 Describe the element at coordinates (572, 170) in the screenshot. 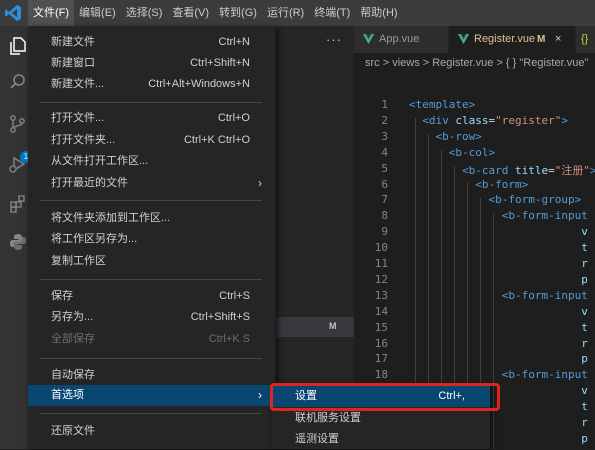

I see `code-token: "注册"` at that location.